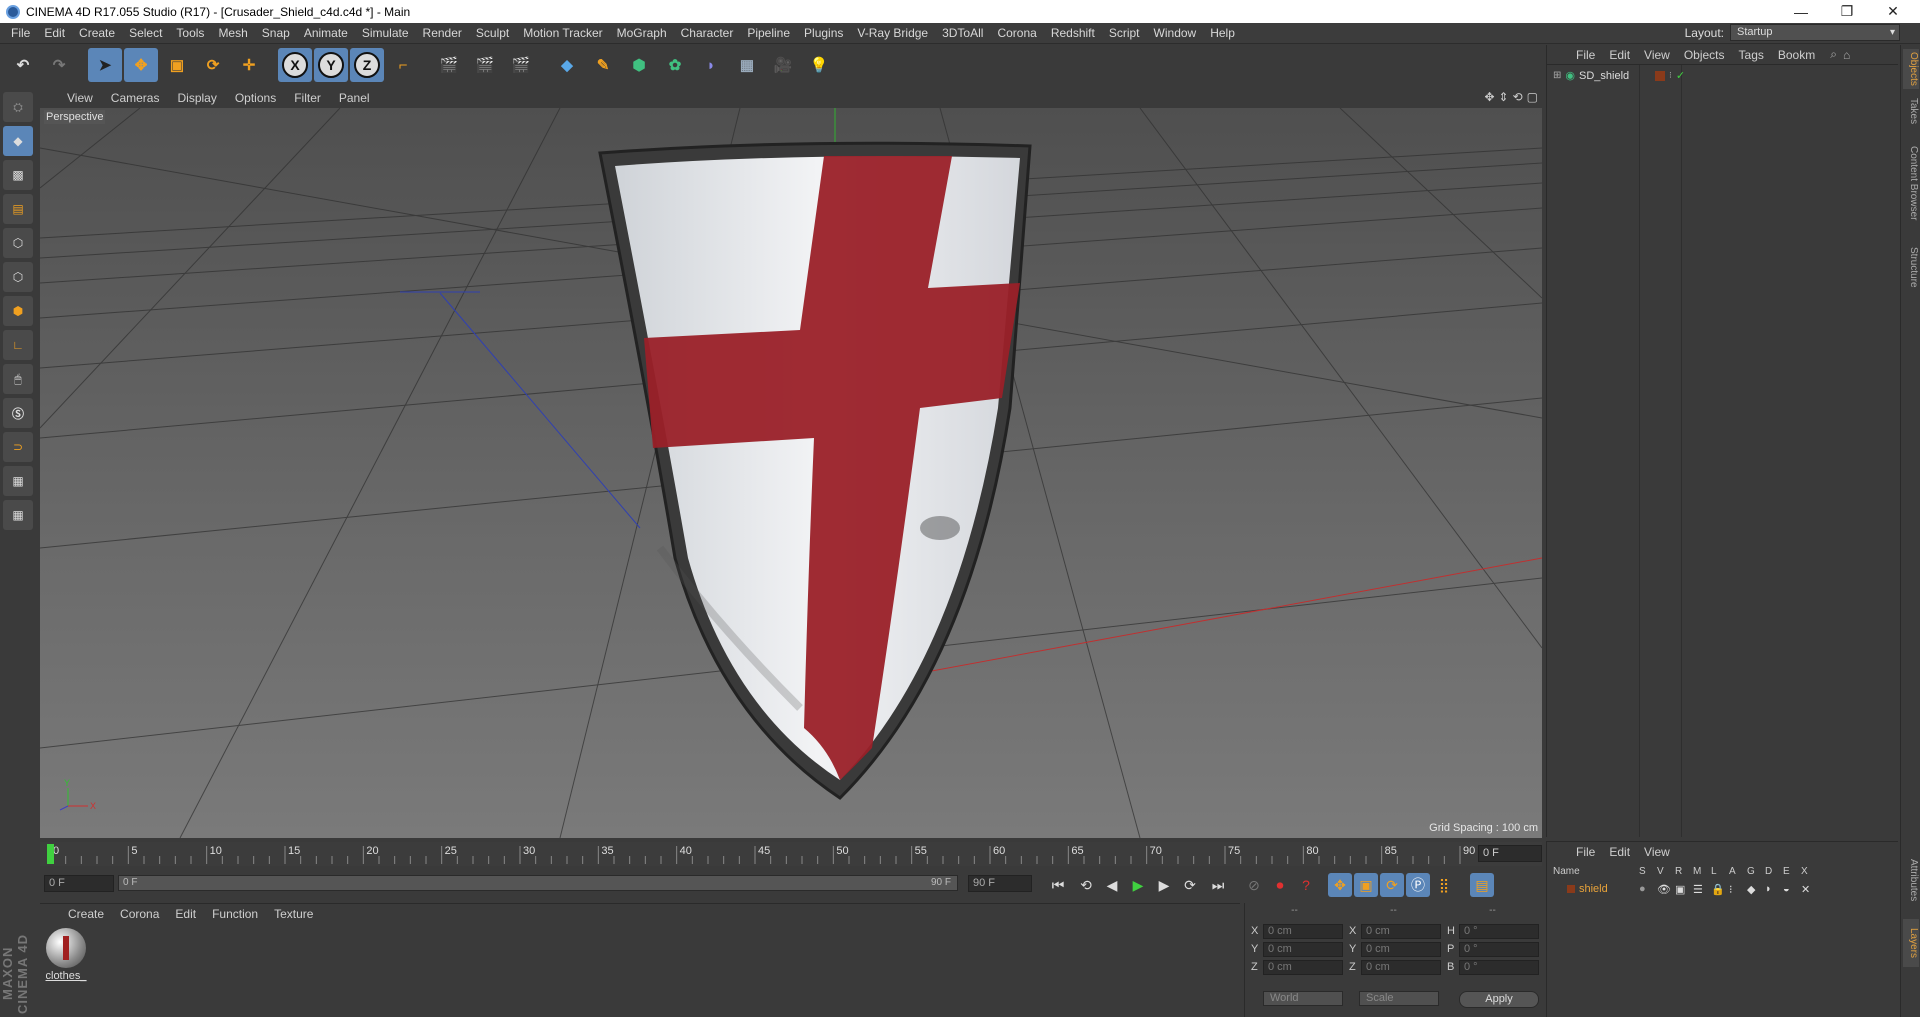  Describe the element at coordinates (354, 98) in the screenshot. I see `viewport-menu-panel: Panel` at that location.